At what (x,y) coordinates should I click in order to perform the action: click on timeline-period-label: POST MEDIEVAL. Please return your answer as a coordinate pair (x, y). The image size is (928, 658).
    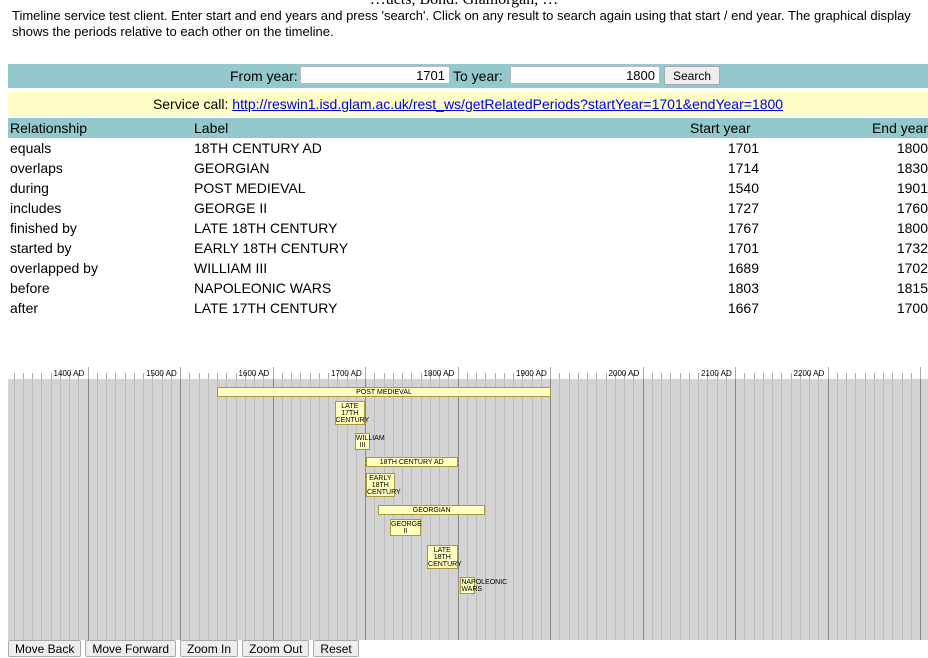
    Looking at the image, I should click on (384, 392).